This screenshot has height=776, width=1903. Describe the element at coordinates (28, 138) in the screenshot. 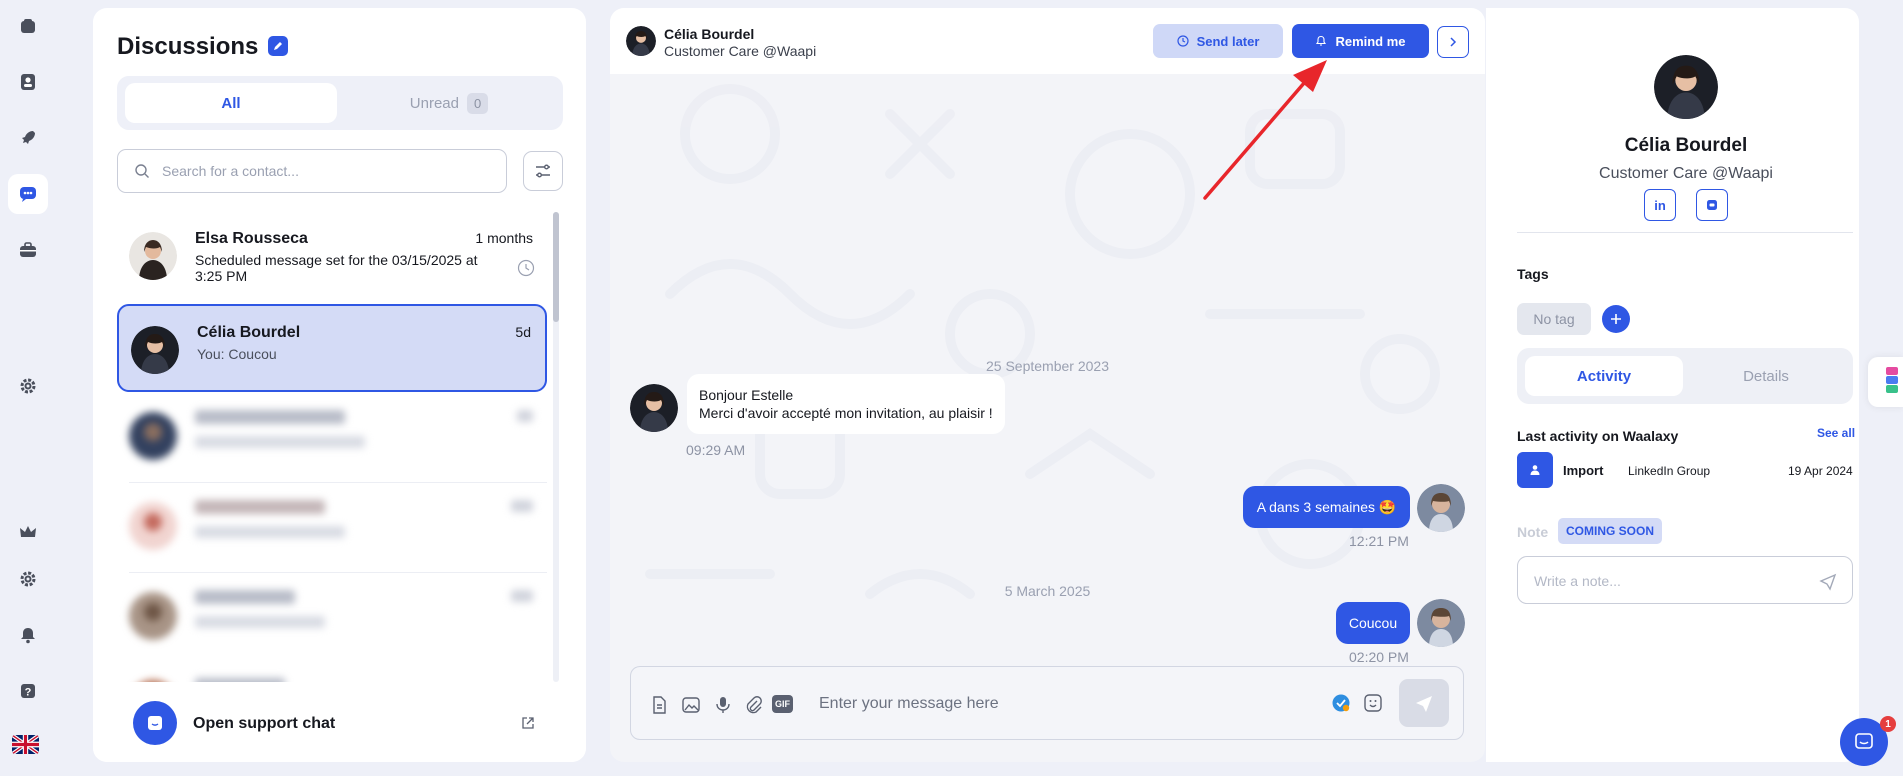

I see `rocket-icon` at that location.